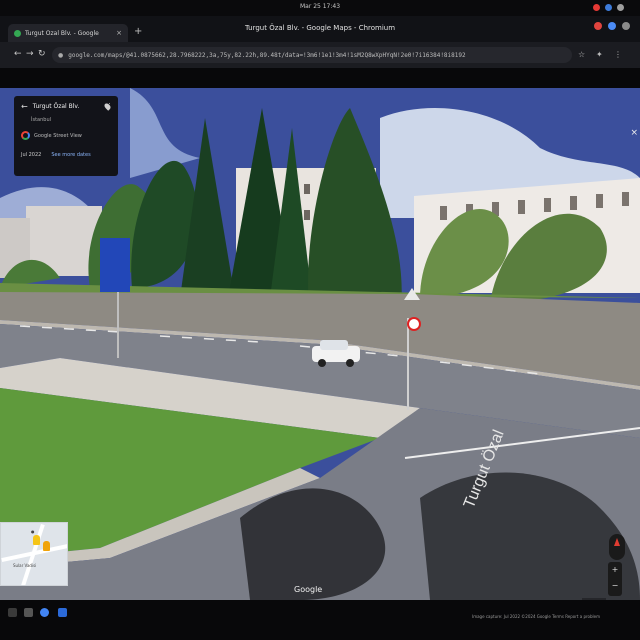 The height and width of the screenshot is (640, 640). I want to click on menu-dots-icon: ⋮, so click(618, 54).